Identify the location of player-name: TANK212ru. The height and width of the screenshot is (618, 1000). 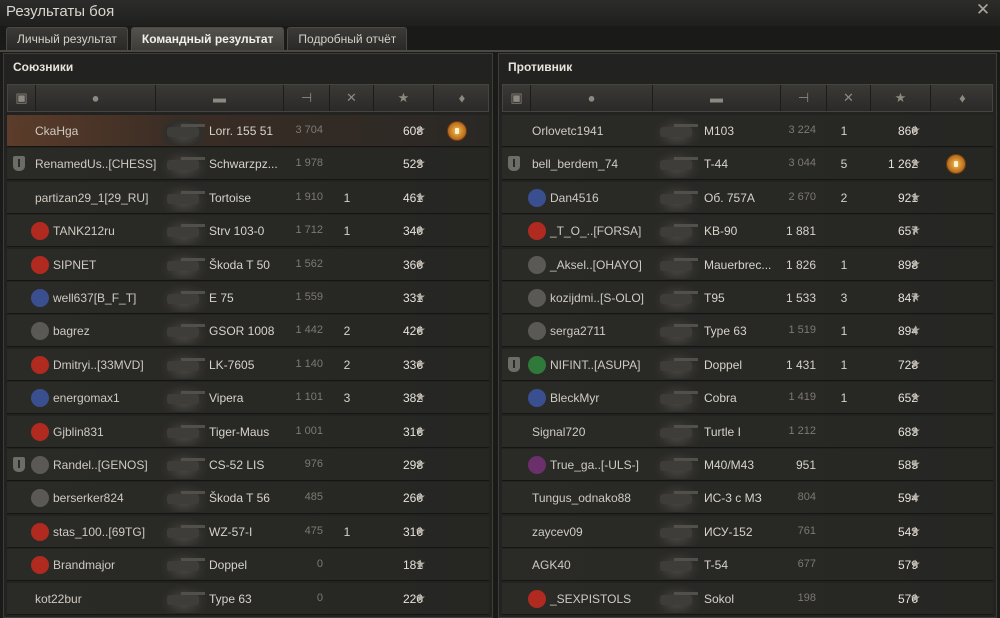
(84, 231).